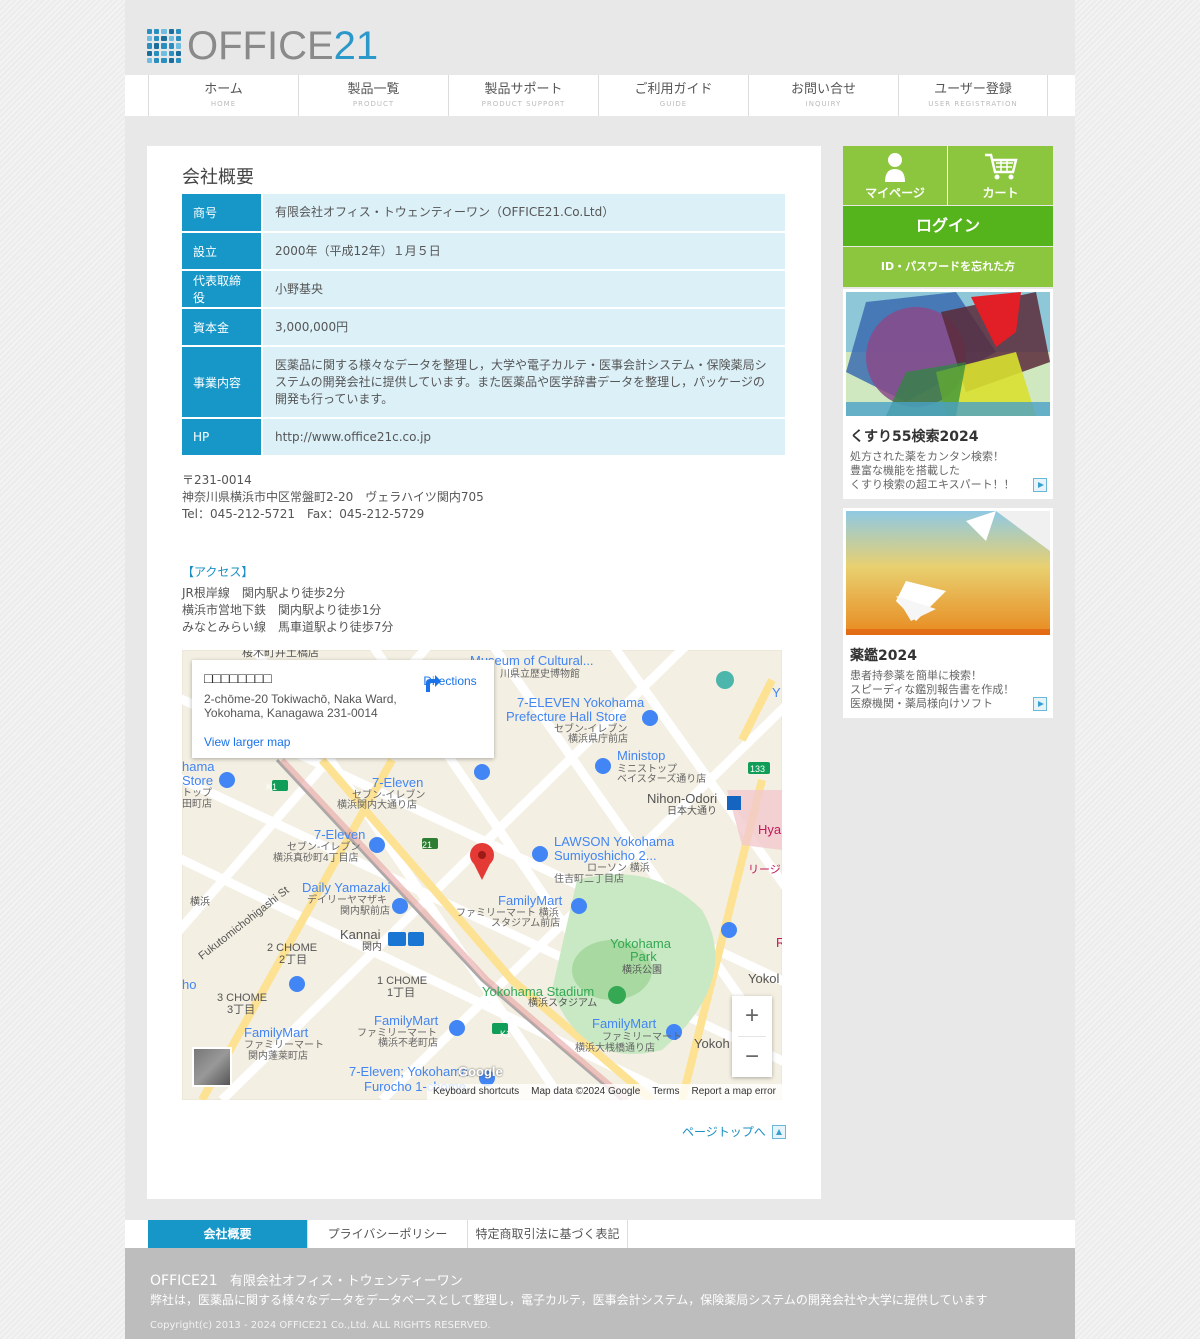 Image resolution: width=1200 pixels, height=1339 pixels. What do you see at coordinates (217, 480) in the screenshot?
I see `postal-code: 〒231-0014` at bounding box center [217, 480].